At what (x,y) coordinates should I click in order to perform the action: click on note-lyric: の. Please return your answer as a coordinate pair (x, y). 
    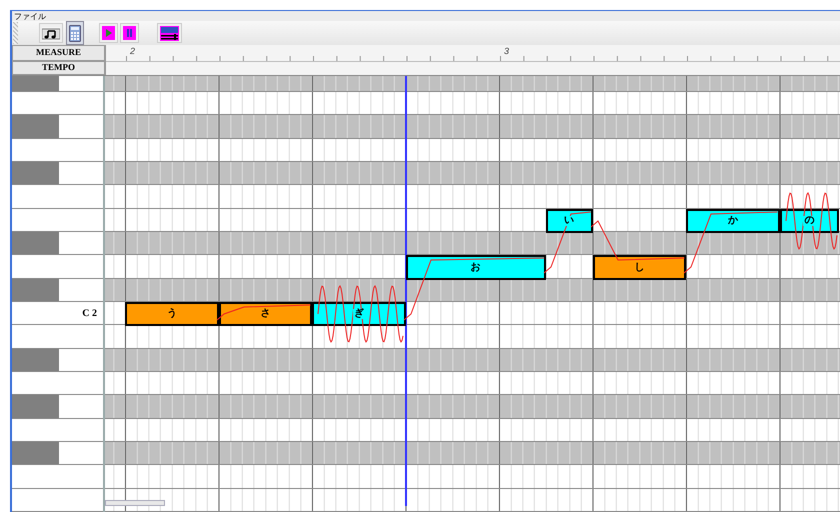
    Looking at the image, I should click on (809, 221).